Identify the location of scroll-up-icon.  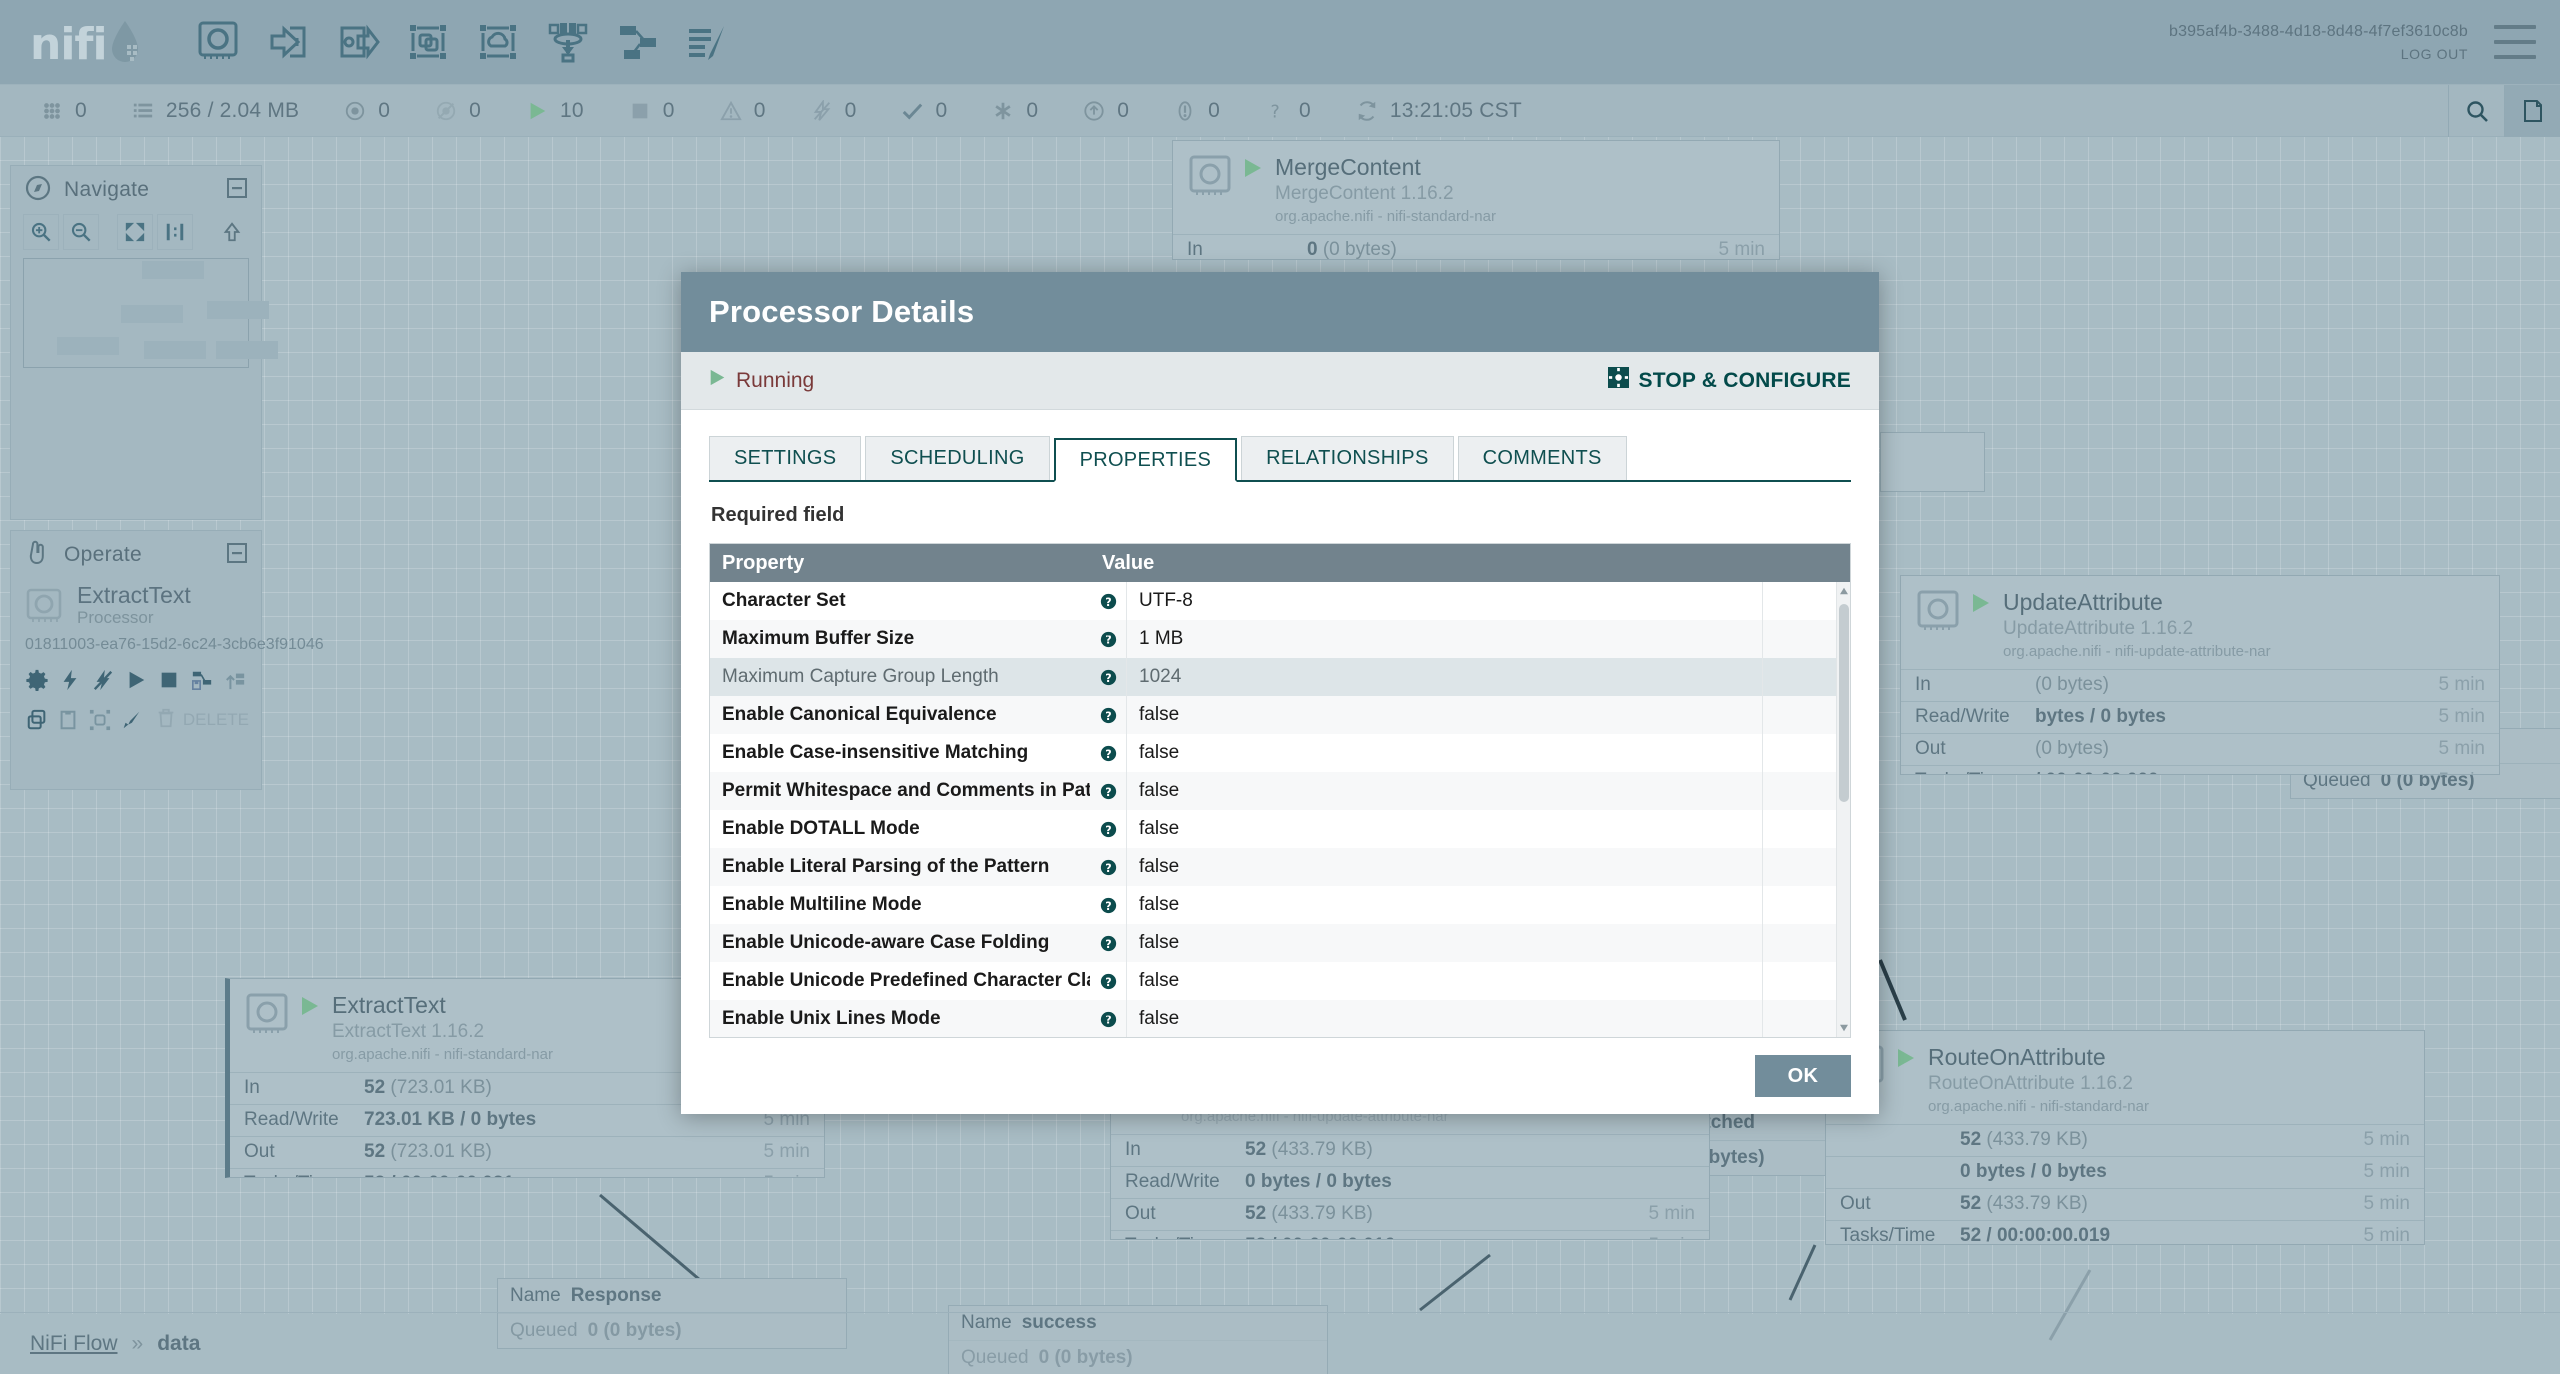
(1843, 591).